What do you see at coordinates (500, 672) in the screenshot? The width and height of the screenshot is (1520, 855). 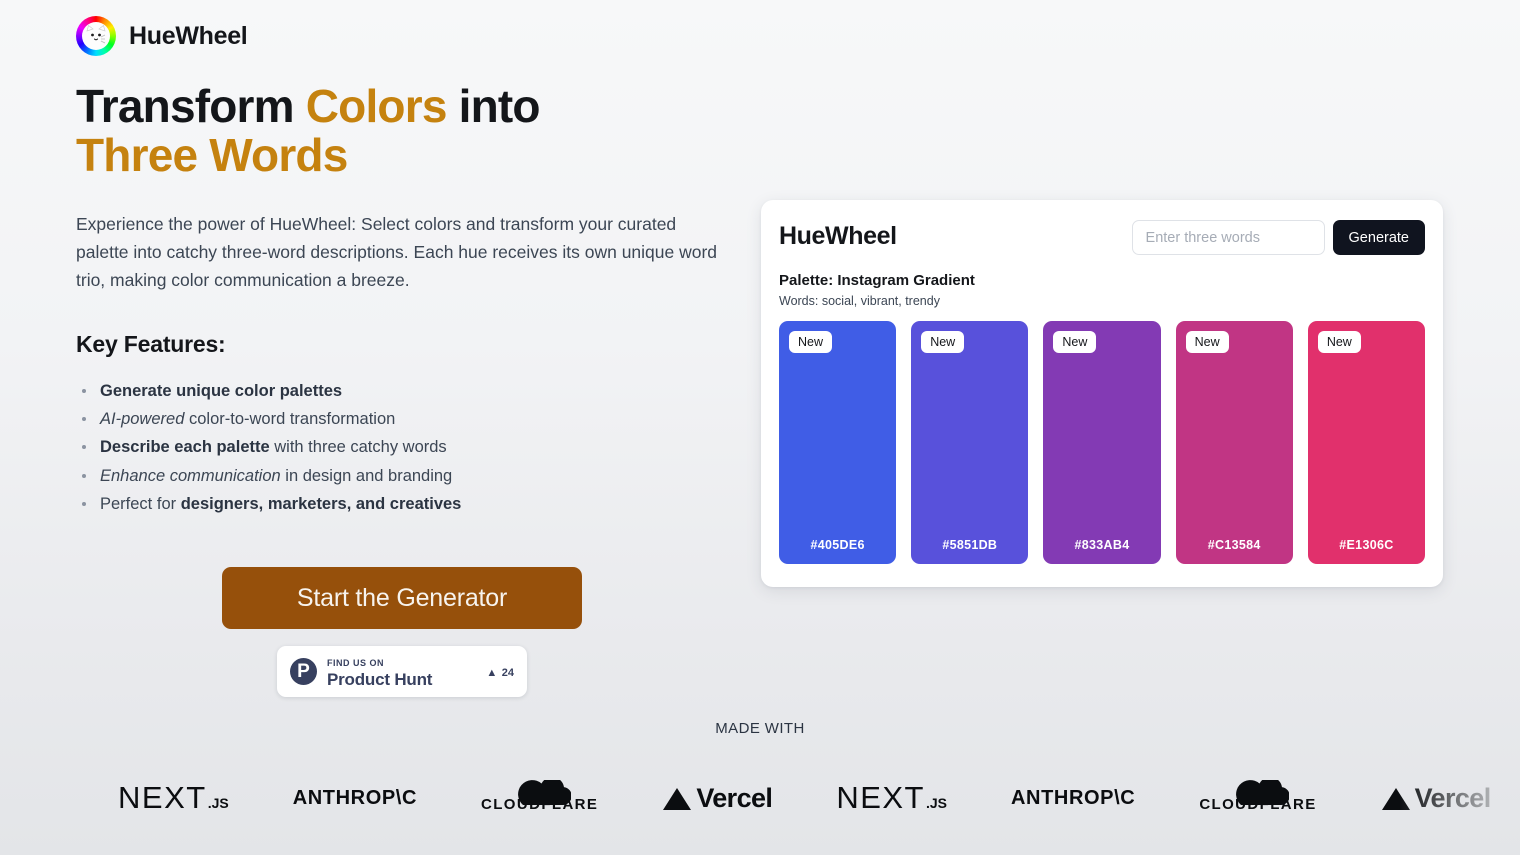 I see `product-hunt-upvote: ▲ 24` at bounding box center [500, 672].